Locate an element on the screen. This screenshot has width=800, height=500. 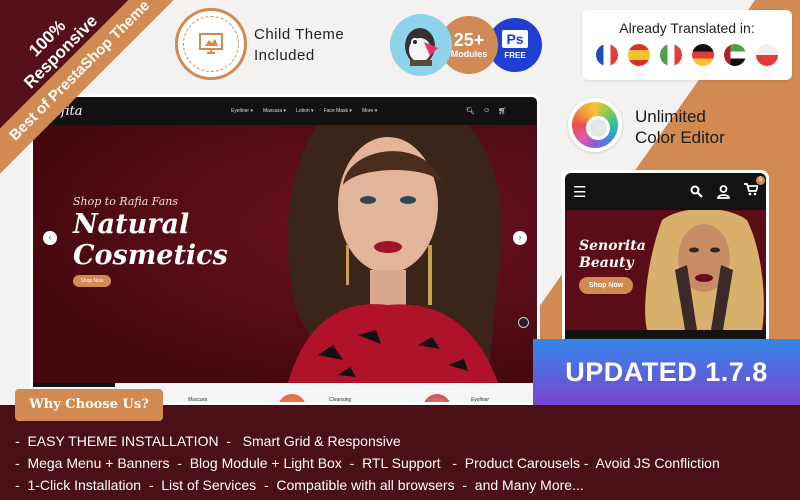
flag-poland-icon is located at coordinates (767, 55).